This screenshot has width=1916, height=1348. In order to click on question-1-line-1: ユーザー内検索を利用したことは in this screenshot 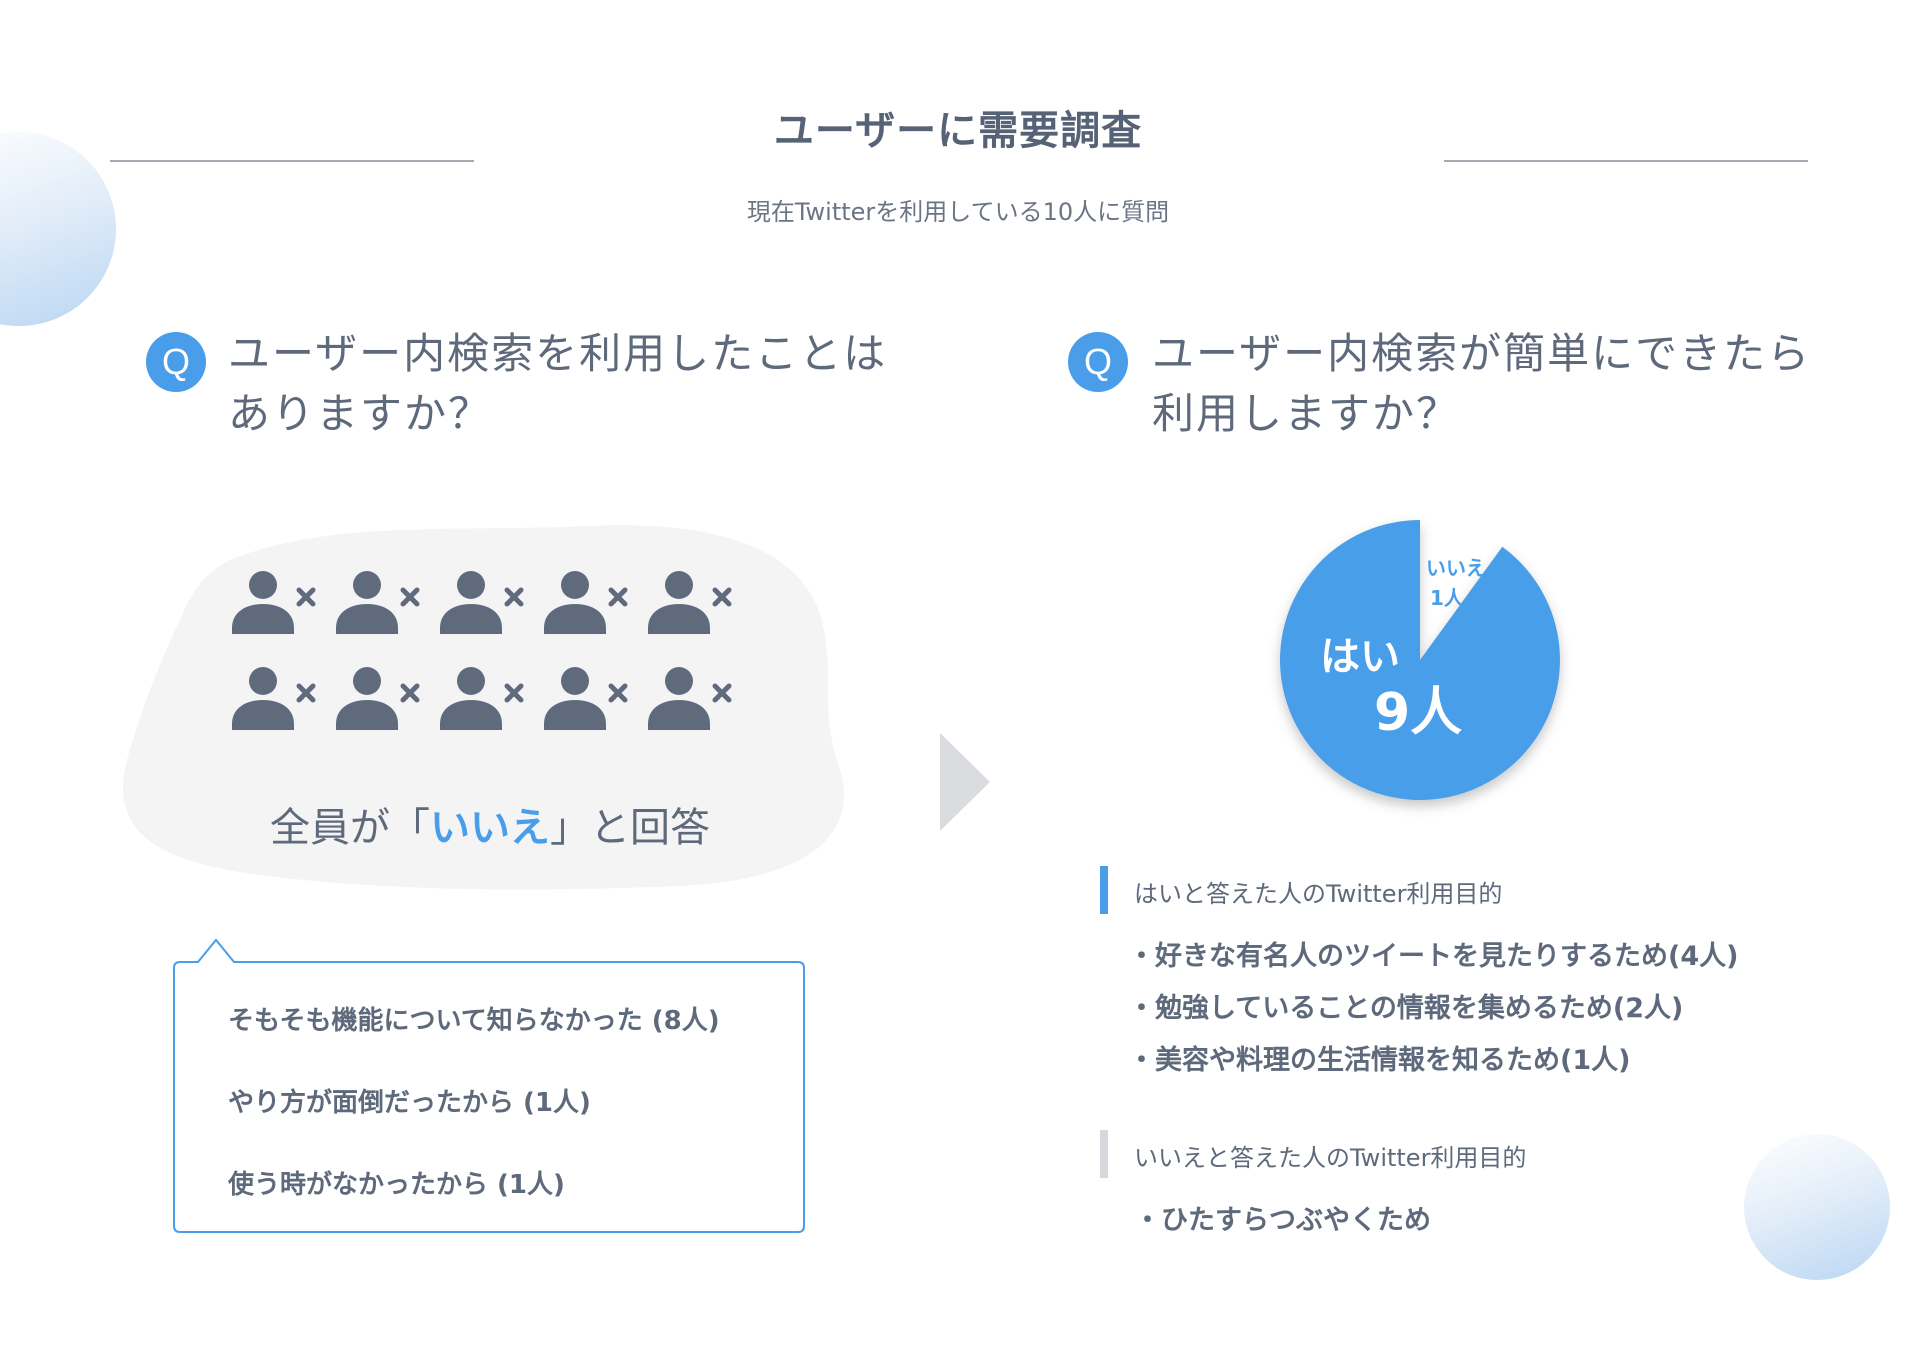, I will do `click(558, 353)`.